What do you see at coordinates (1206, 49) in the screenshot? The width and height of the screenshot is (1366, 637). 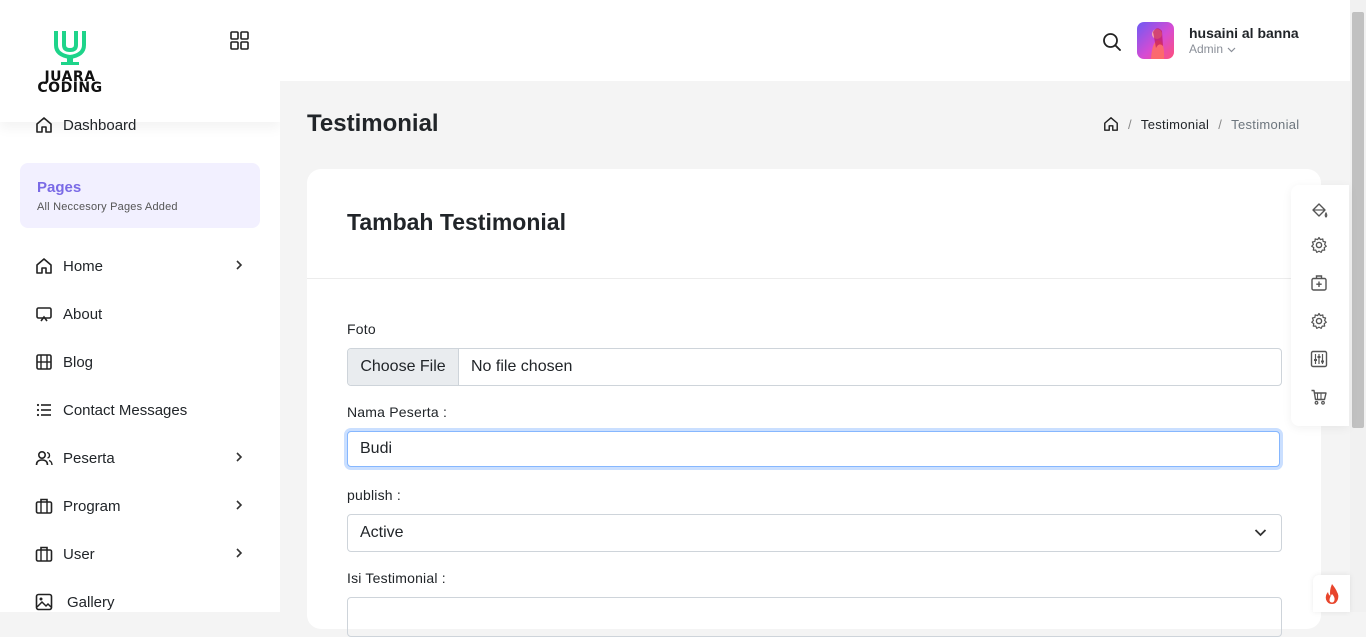 I see `user-role-label: Admin` at bounding box center [1206, 49].